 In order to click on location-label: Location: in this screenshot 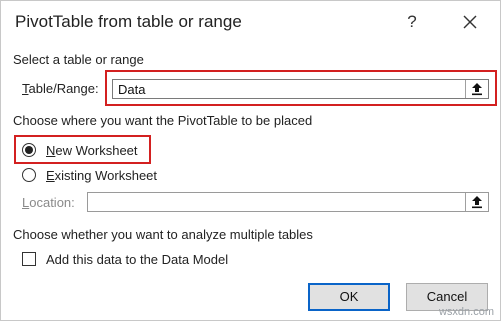, I will do `click(48, 202)`.